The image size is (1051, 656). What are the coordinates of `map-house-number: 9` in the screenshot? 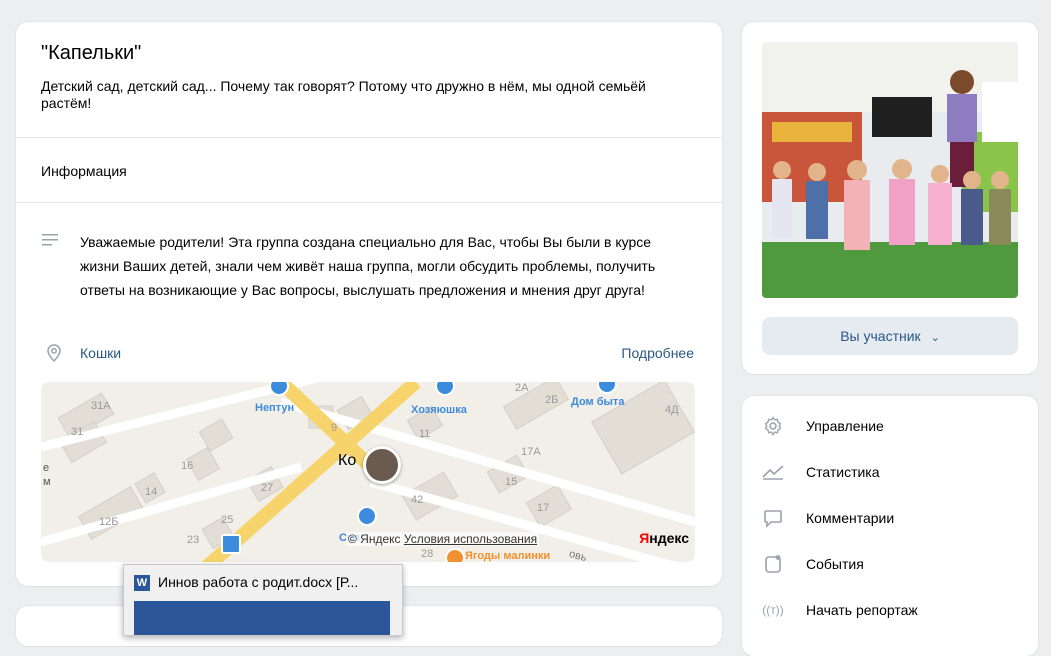 It's located at (334, 428).